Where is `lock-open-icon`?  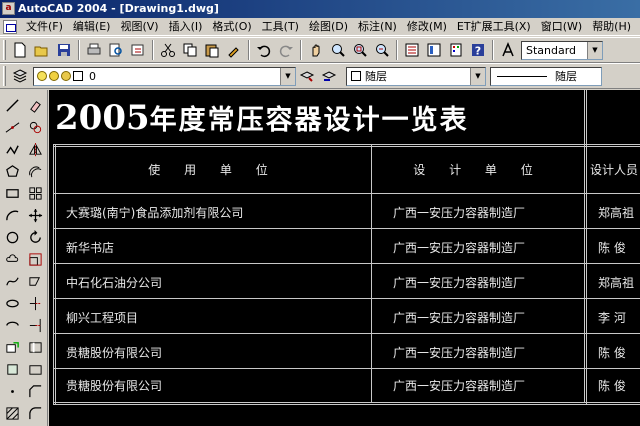 lock-open-icon is located at coordinates (66, 76).